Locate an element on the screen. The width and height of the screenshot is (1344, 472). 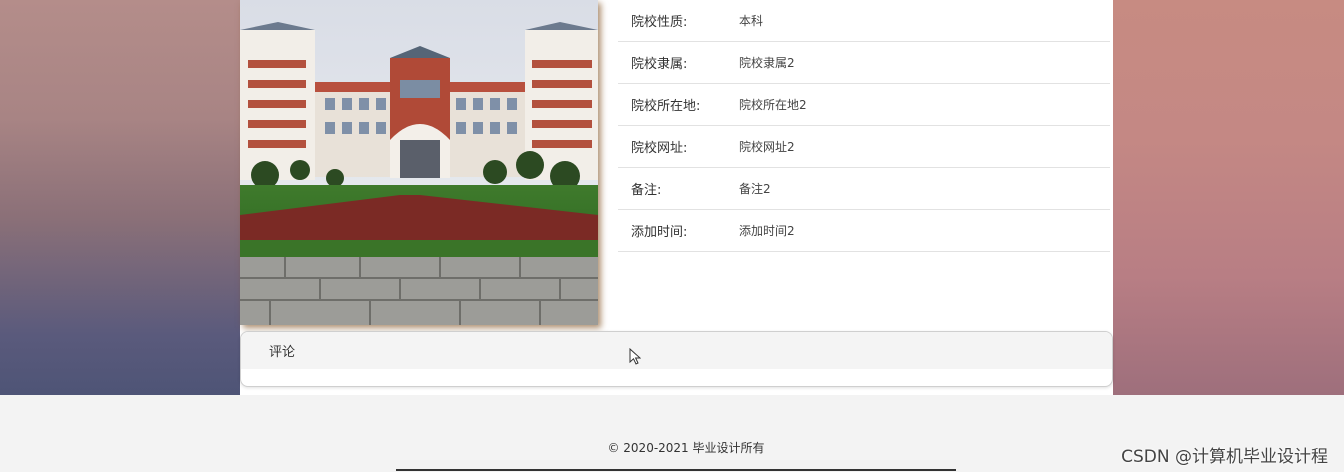
comment-section: 评论 is located at coordinates (676, 359).